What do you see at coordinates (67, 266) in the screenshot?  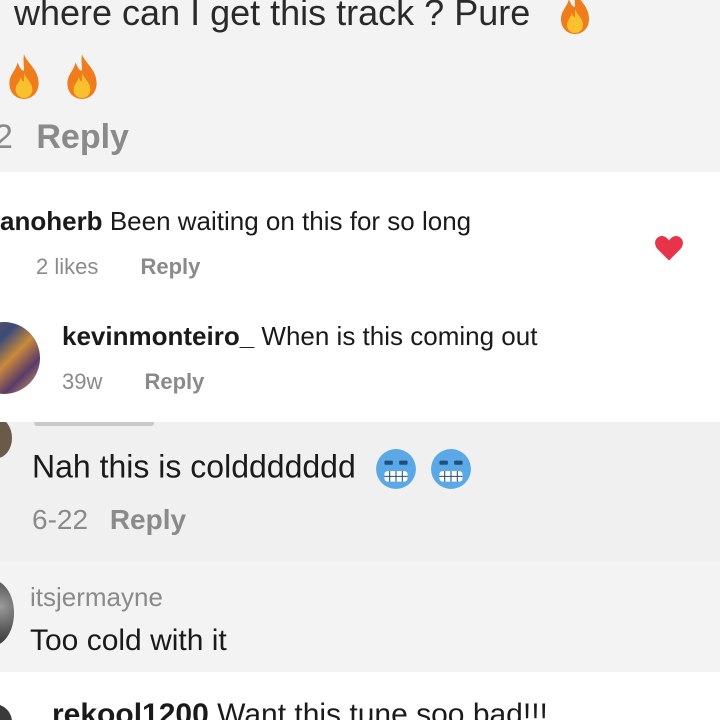 I see `like-count: 2 likes` at bounding box center [67, 266].